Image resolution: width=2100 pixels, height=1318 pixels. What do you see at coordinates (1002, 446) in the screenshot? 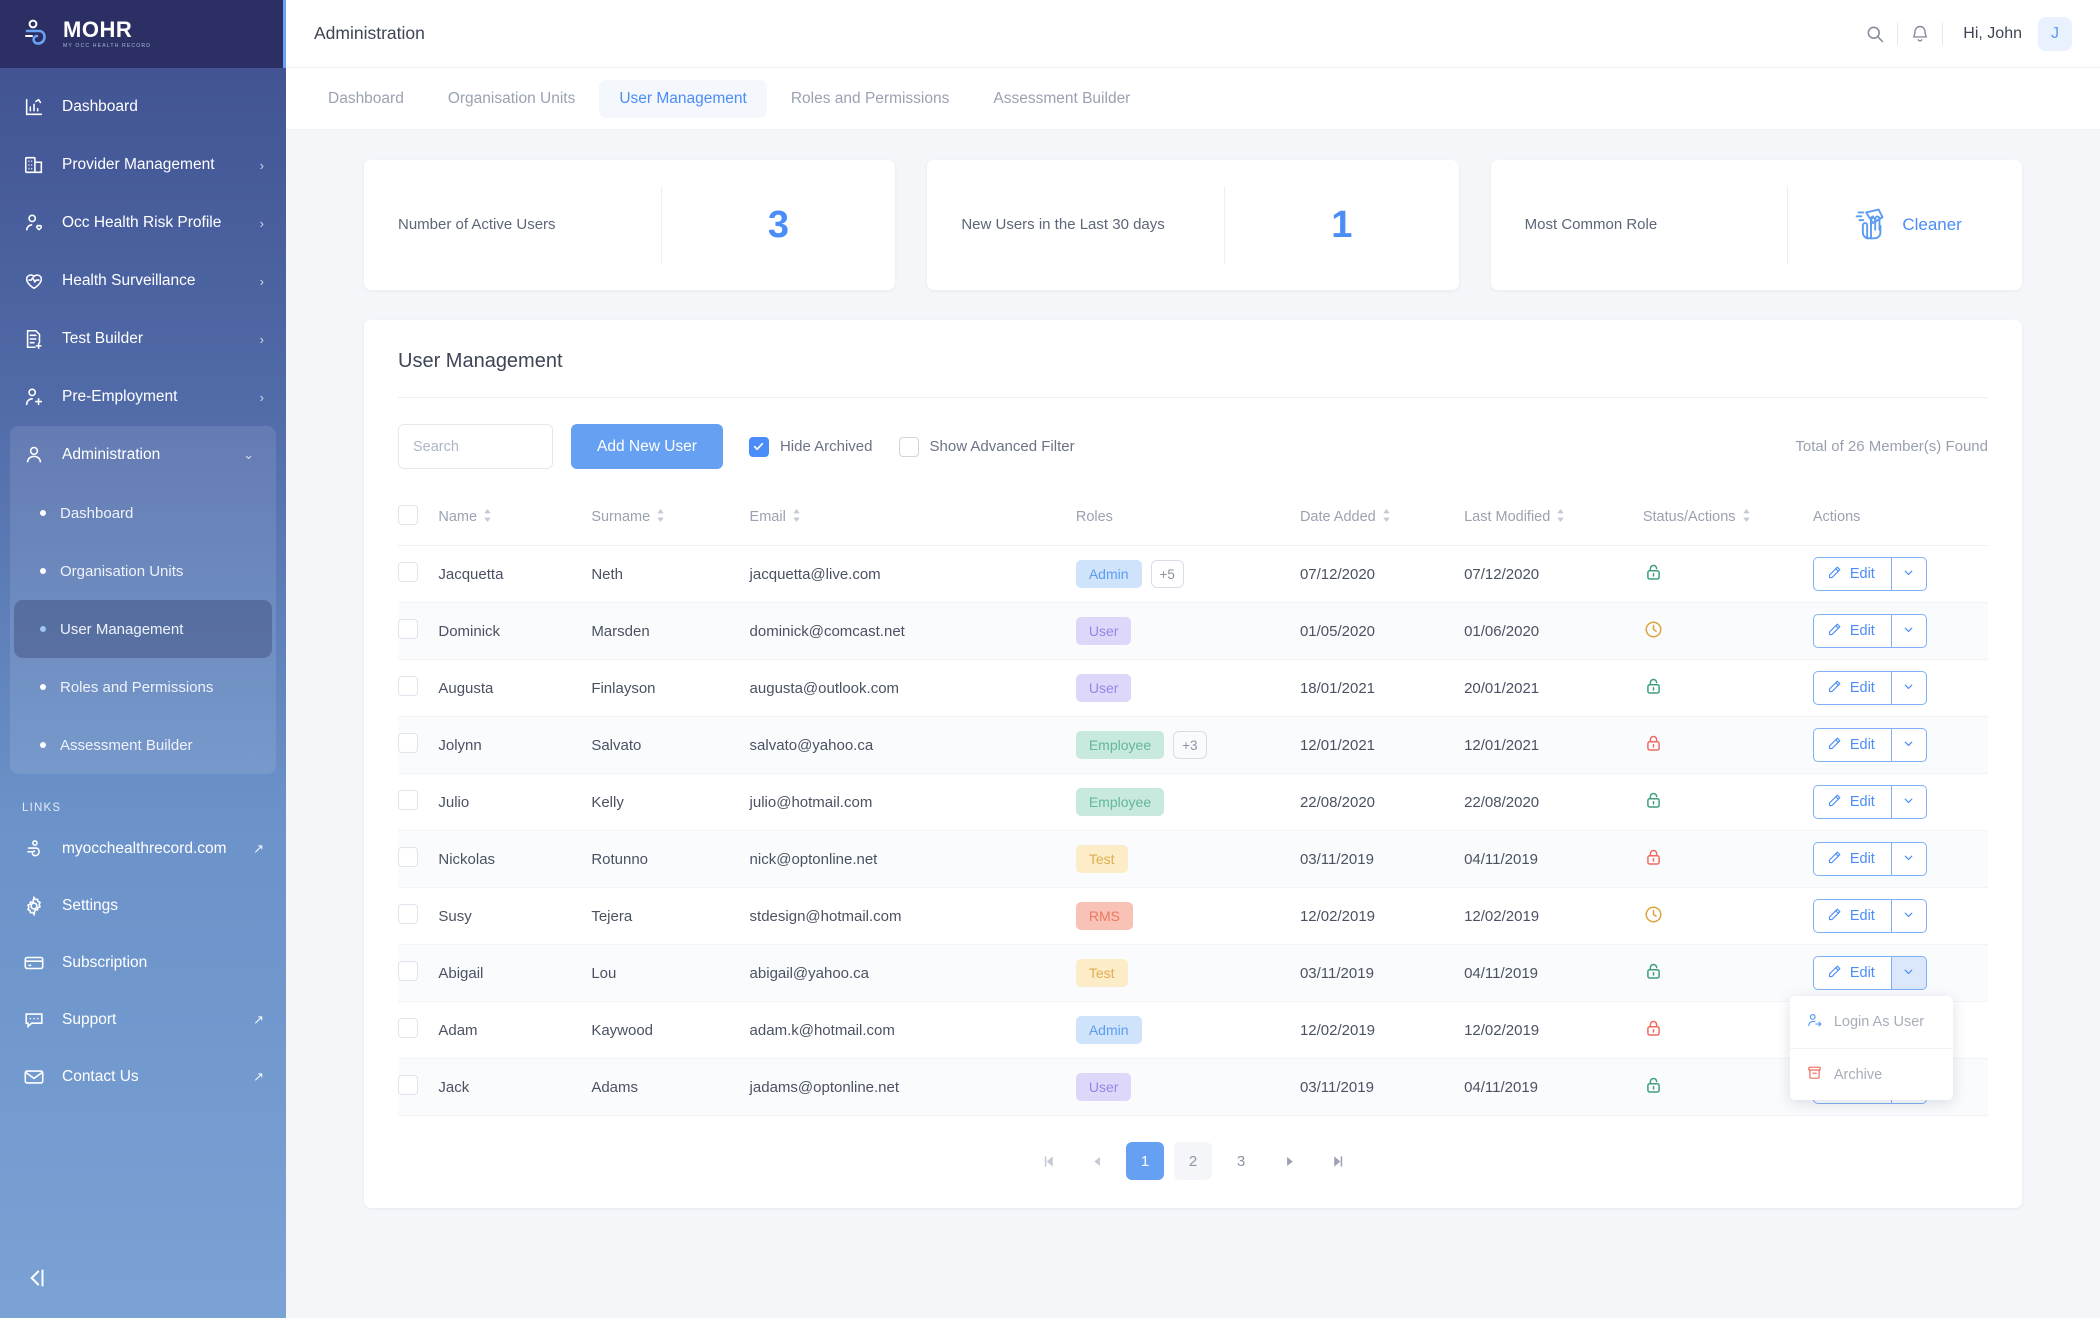
I see `checkbox-label: Show Advanced Filter` at bounding box center [1002, 446].